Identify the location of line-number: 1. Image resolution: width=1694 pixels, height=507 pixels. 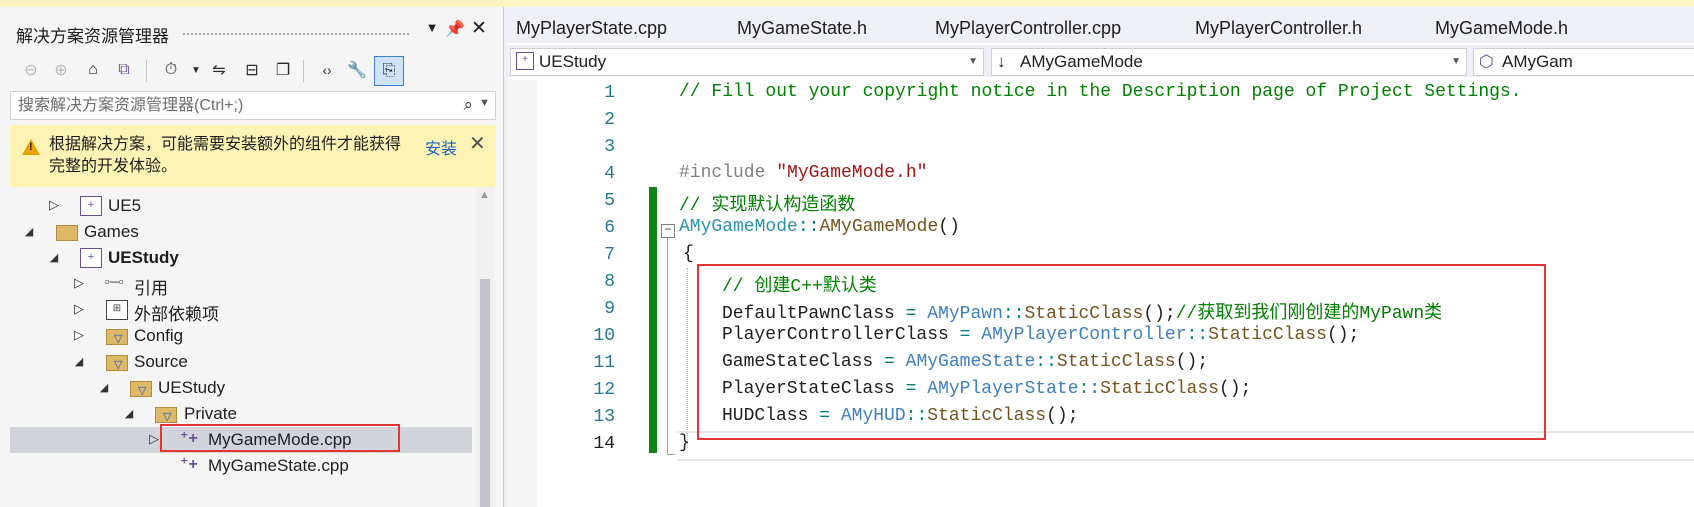
(609, 93).